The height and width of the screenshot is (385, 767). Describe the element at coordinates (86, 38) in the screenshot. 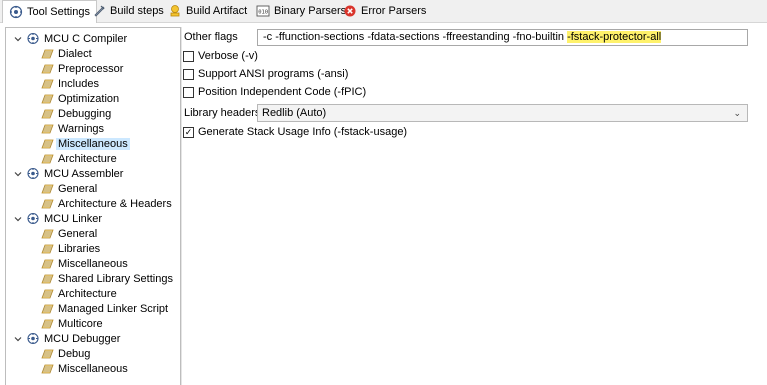

I see `tree-group-label: MCU C Compiler` at that location.